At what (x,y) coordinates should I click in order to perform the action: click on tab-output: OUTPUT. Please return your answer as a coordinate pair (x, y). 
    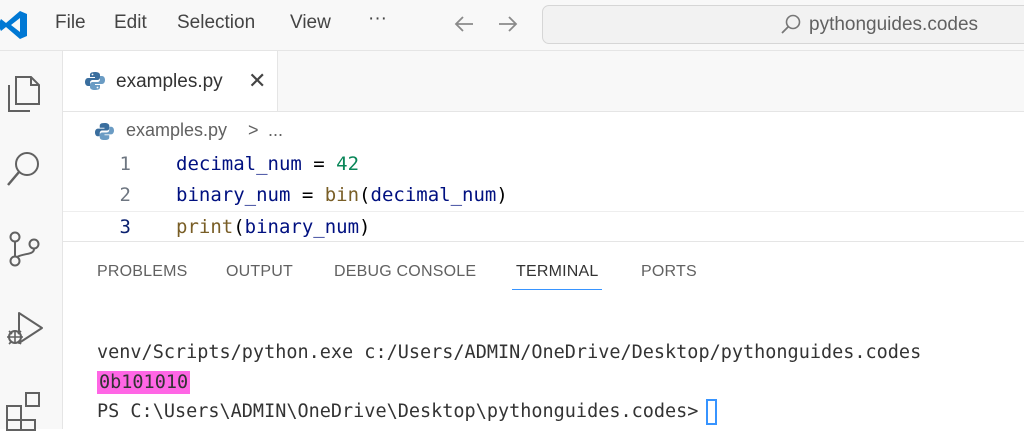
    Looking at the image, I should click on (259, 272).